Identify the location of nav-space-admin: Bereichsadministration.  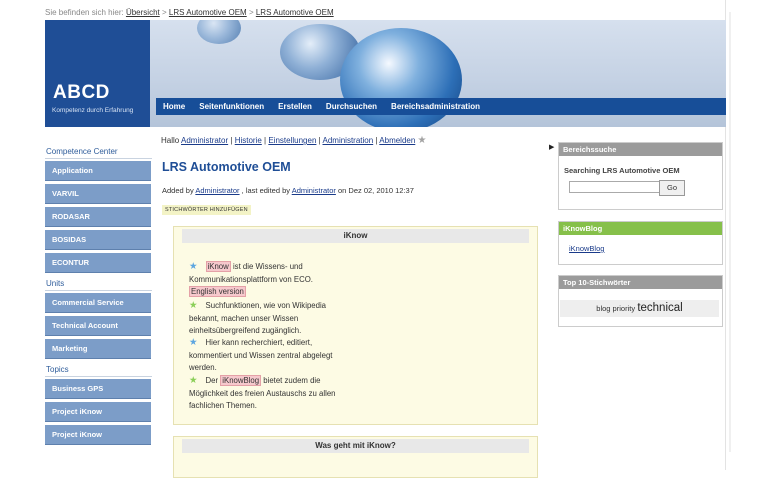
(435, 106).